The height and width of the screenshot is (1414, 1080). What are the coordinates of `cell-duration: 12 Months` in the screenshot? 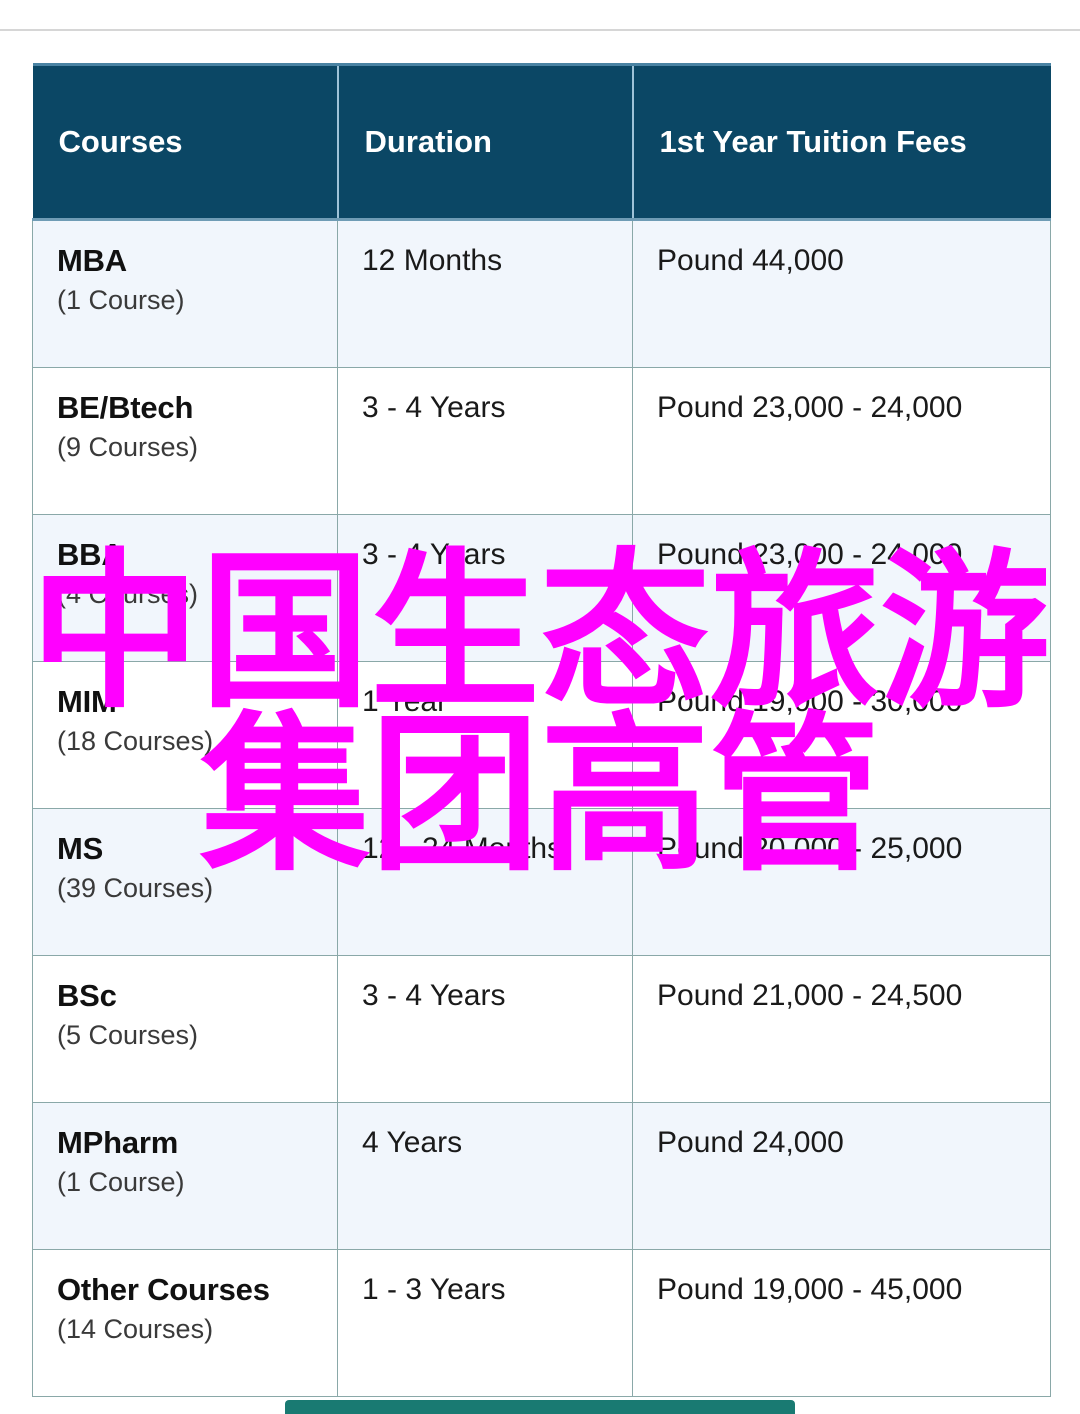 It's located at (485, 293).